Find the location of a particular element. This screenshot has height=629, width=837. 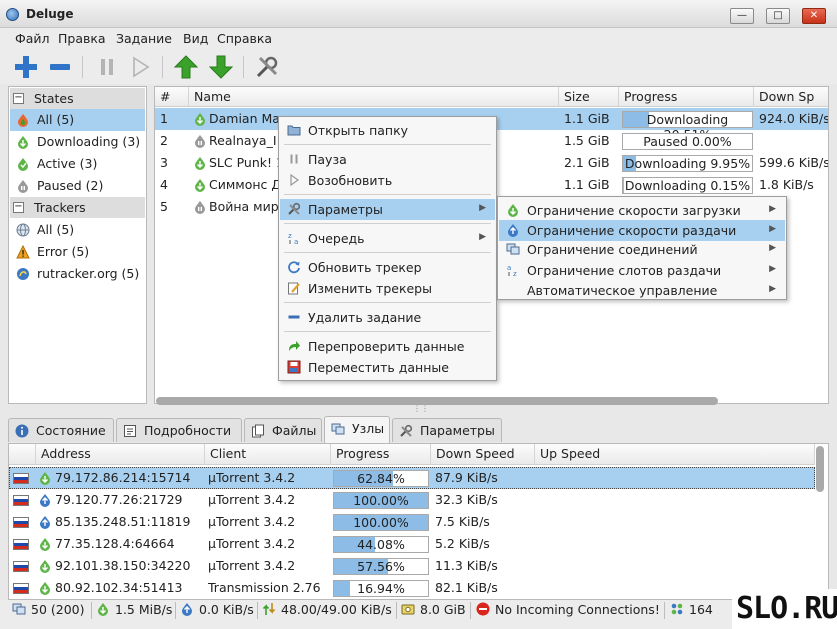

sidebar-item-trackers-error: Error (5) is located at coordinates (77, 252).